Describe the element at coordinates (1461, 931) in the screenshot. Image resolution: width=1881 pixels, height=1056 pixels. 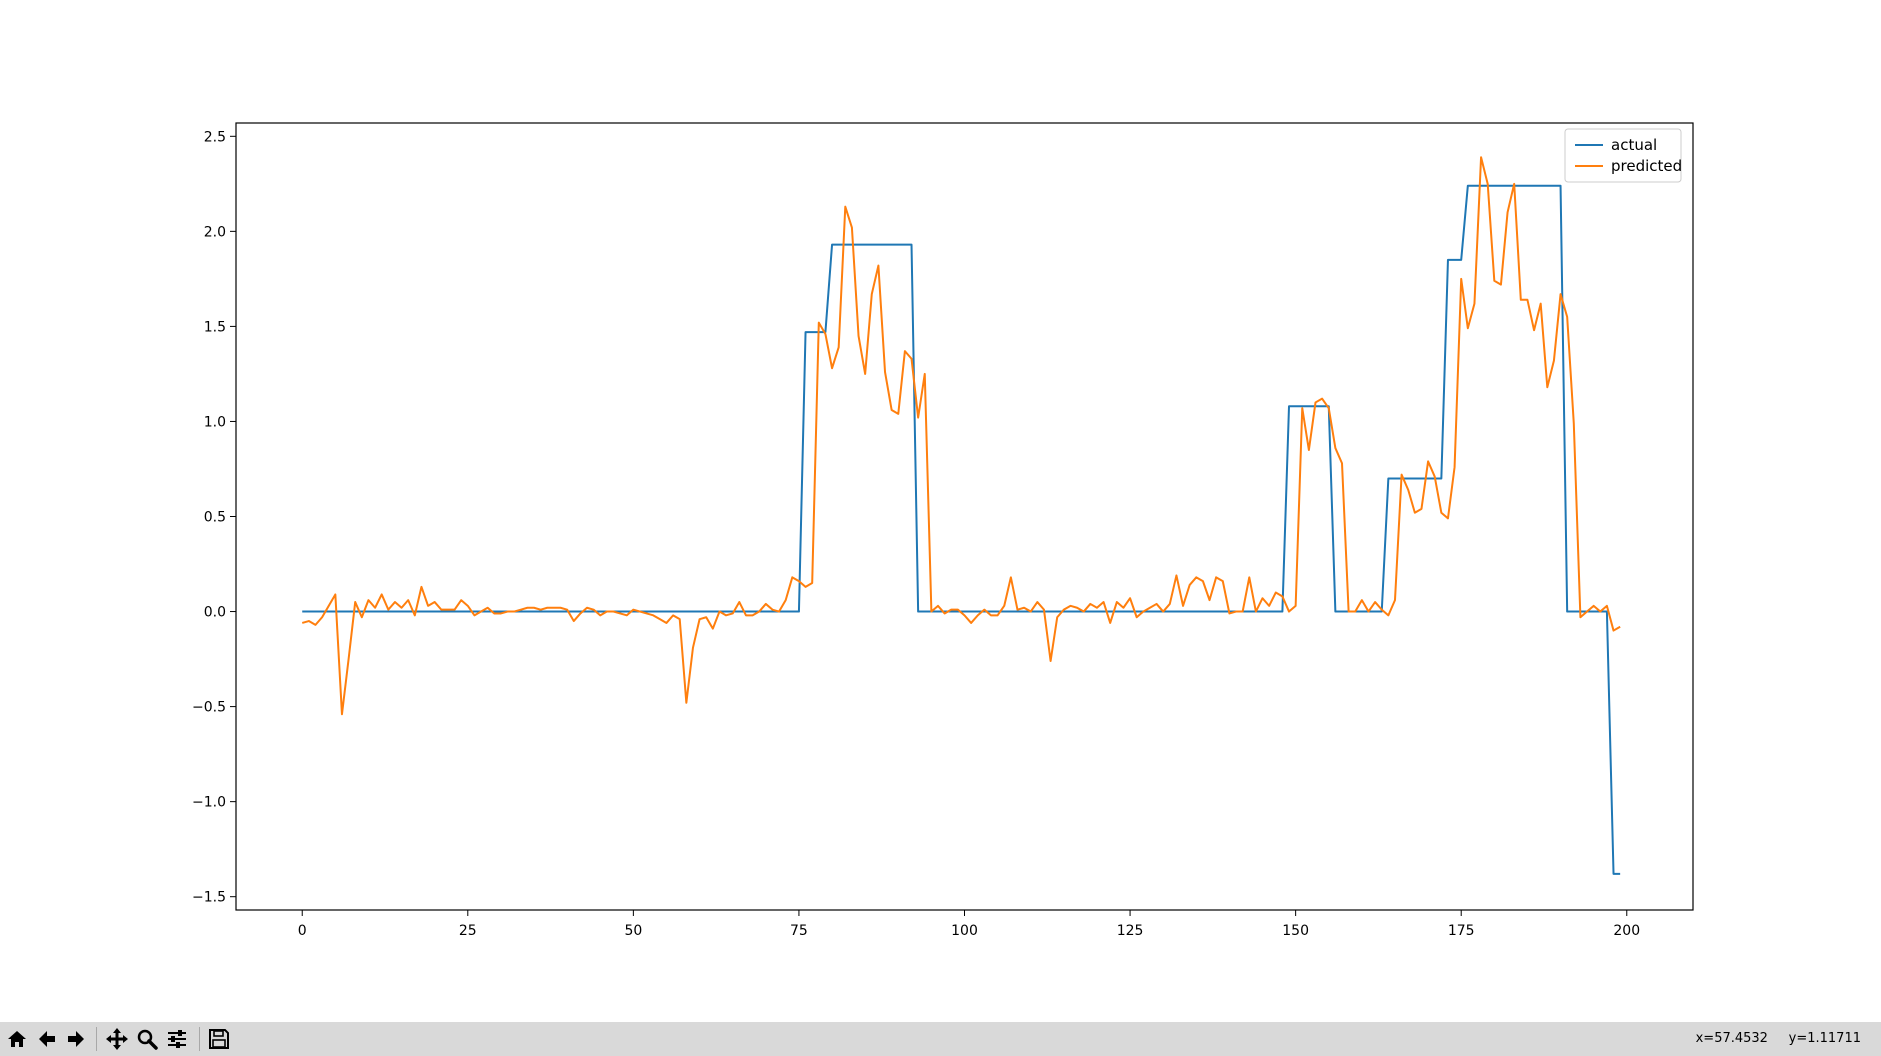
I see `x-tick-label: 175` at that location.